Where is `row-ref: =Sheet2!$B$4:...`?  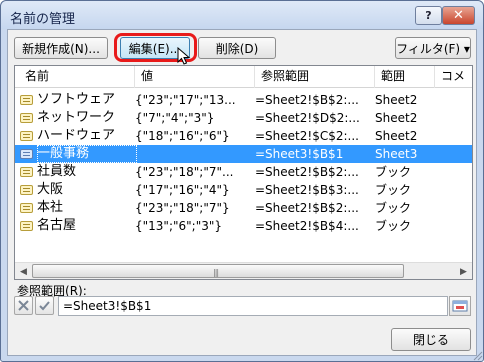
row-ref: =Sheet2!$B$4:... is located at coordinates (307, 226).